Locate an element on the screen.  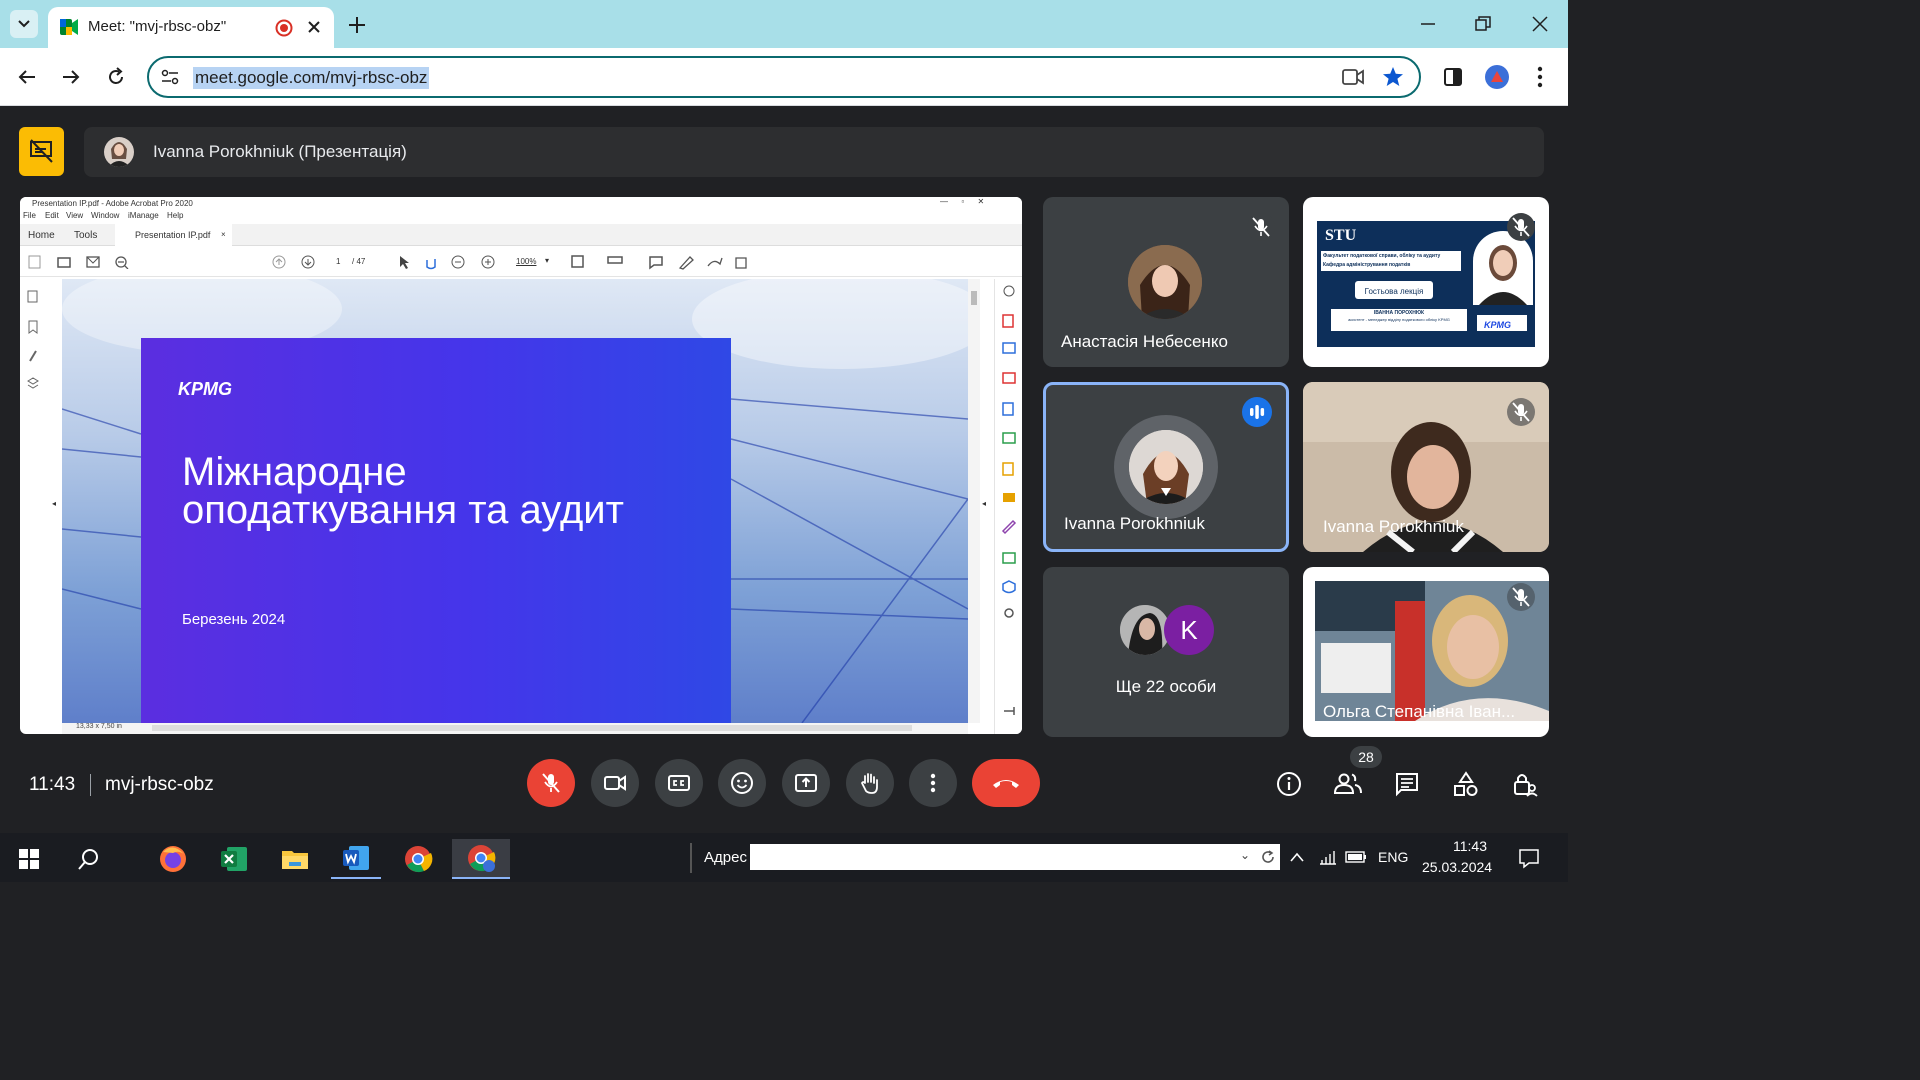
acrobat-tab-document: Presentation IP.pdf × is located at coordinates (173, 235).